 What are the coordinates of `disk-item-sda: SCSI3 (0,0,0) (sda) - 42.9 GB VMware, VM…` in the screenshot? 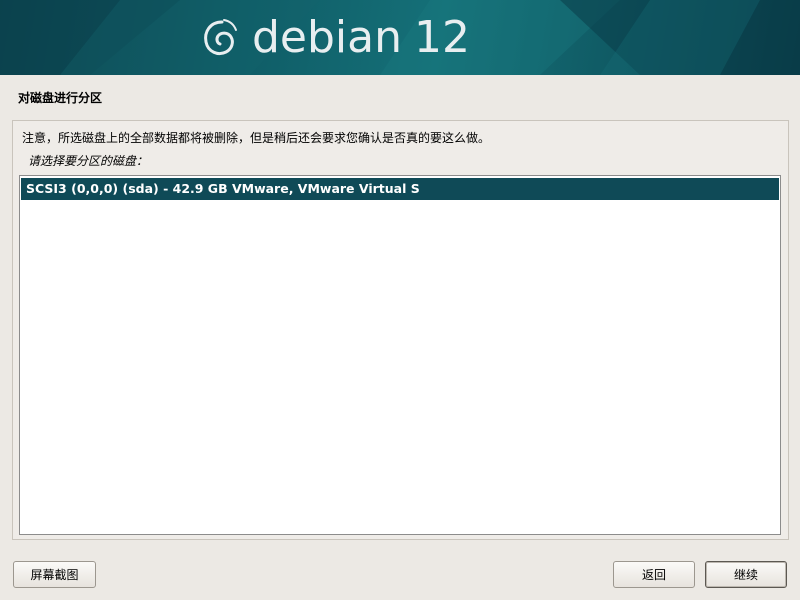 It's located at (400, 189).